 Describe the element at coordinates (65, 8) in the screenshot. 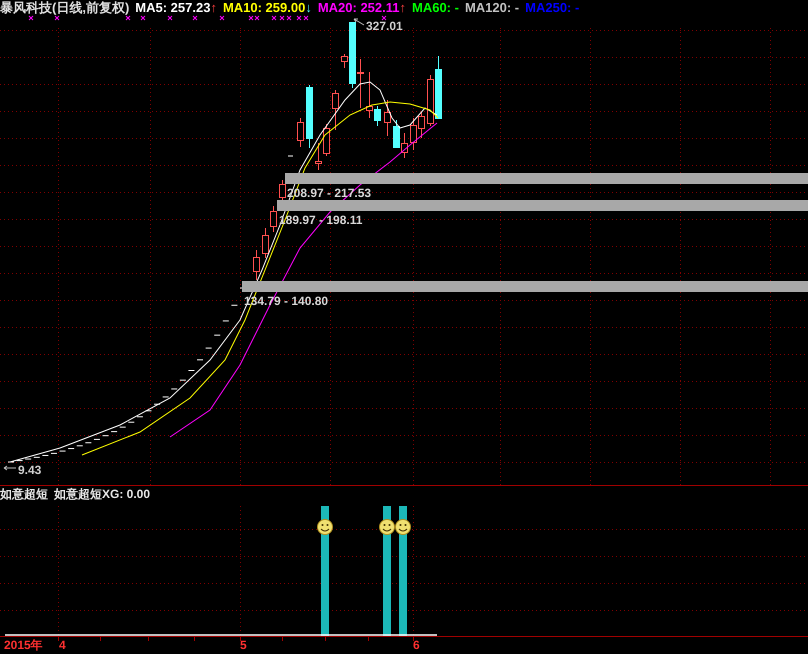

I see `chart-title: 暴风科技(日线,前复权)` at that location.